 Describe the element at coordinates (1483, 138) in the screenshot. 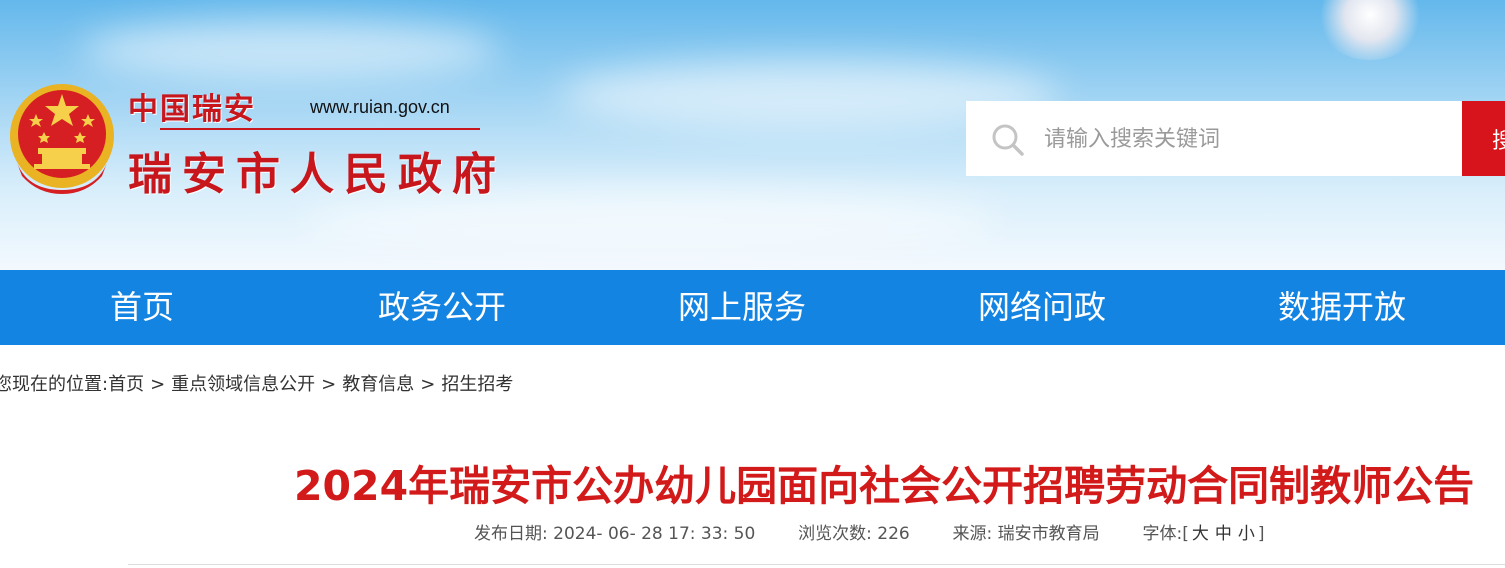

I see `search-button: 搜` at that location.